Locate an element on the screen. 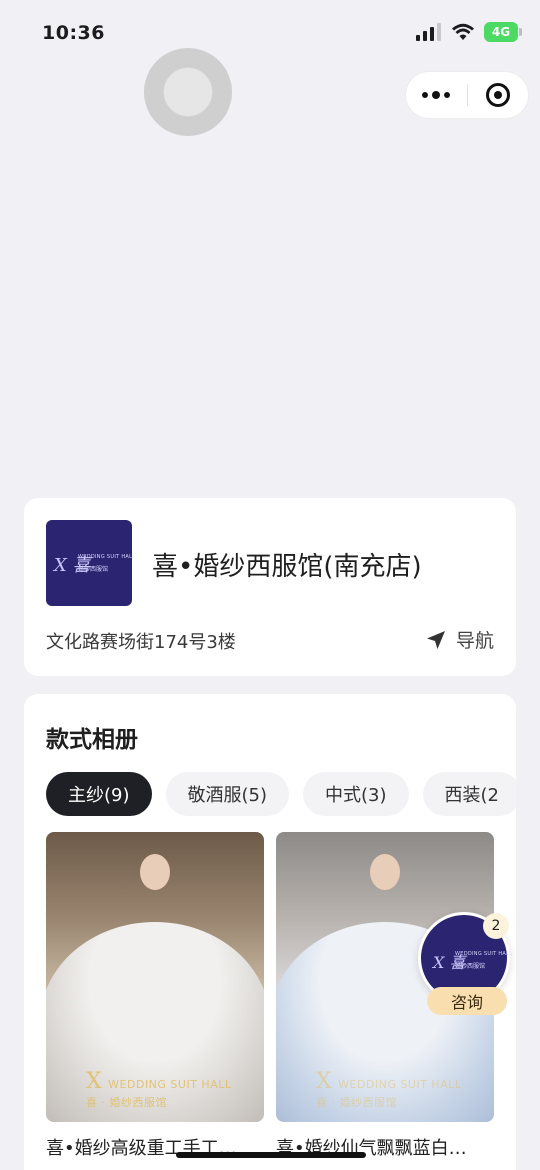 This screenshot has height=1170, width=540. tab-toast-dress: 敬酒服(5) is located at coordinates (227, 794).